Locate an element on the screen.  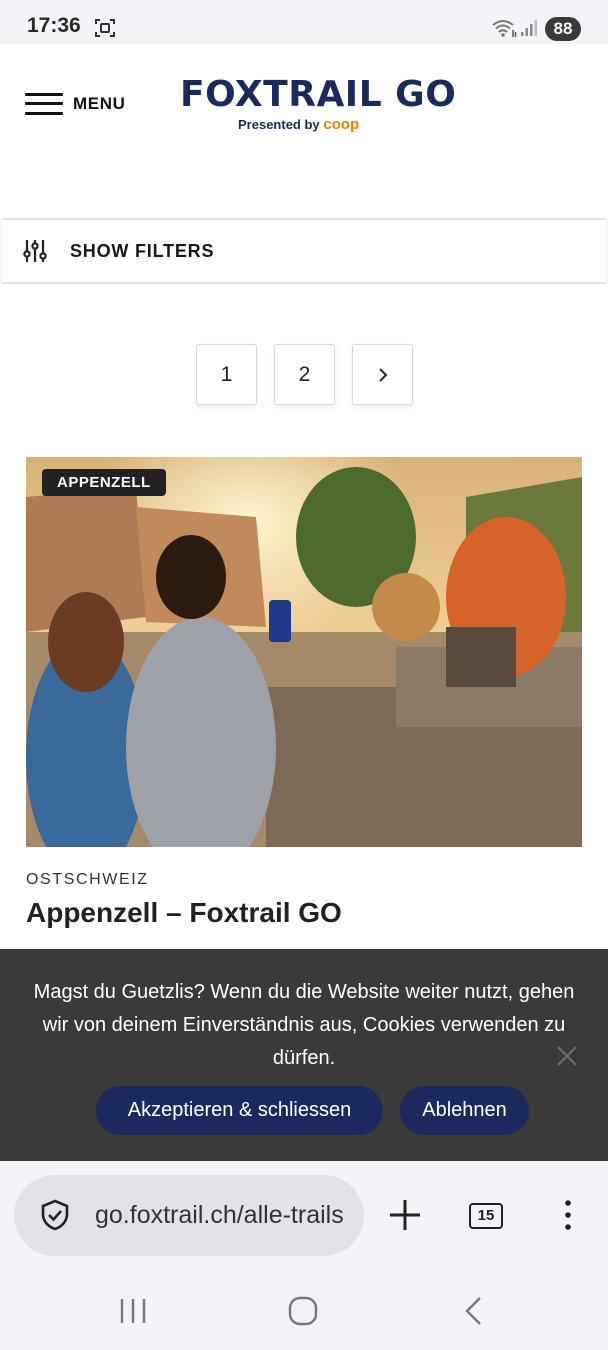
system-nav-bar is located at coordinates (304, 1310).